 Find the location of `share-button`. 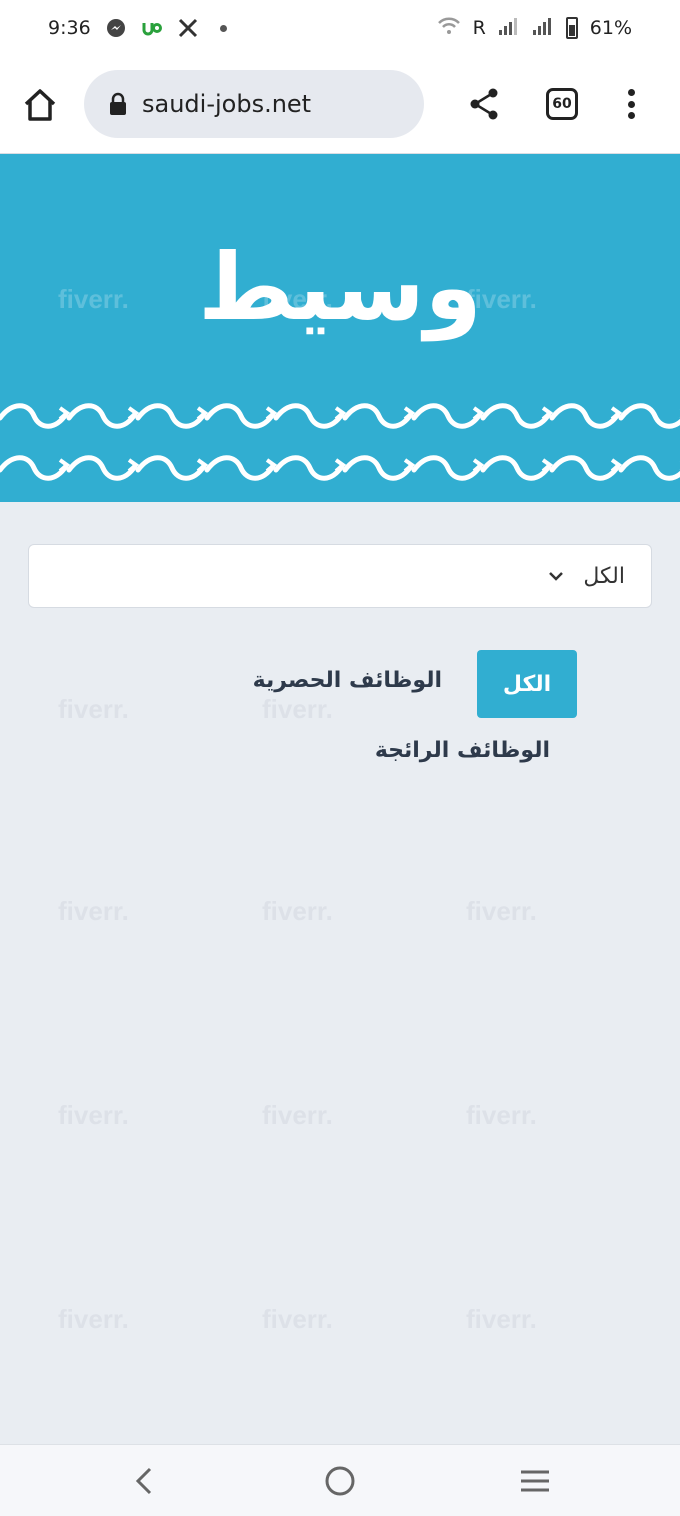

share-button is located at coordinates (484, 104).